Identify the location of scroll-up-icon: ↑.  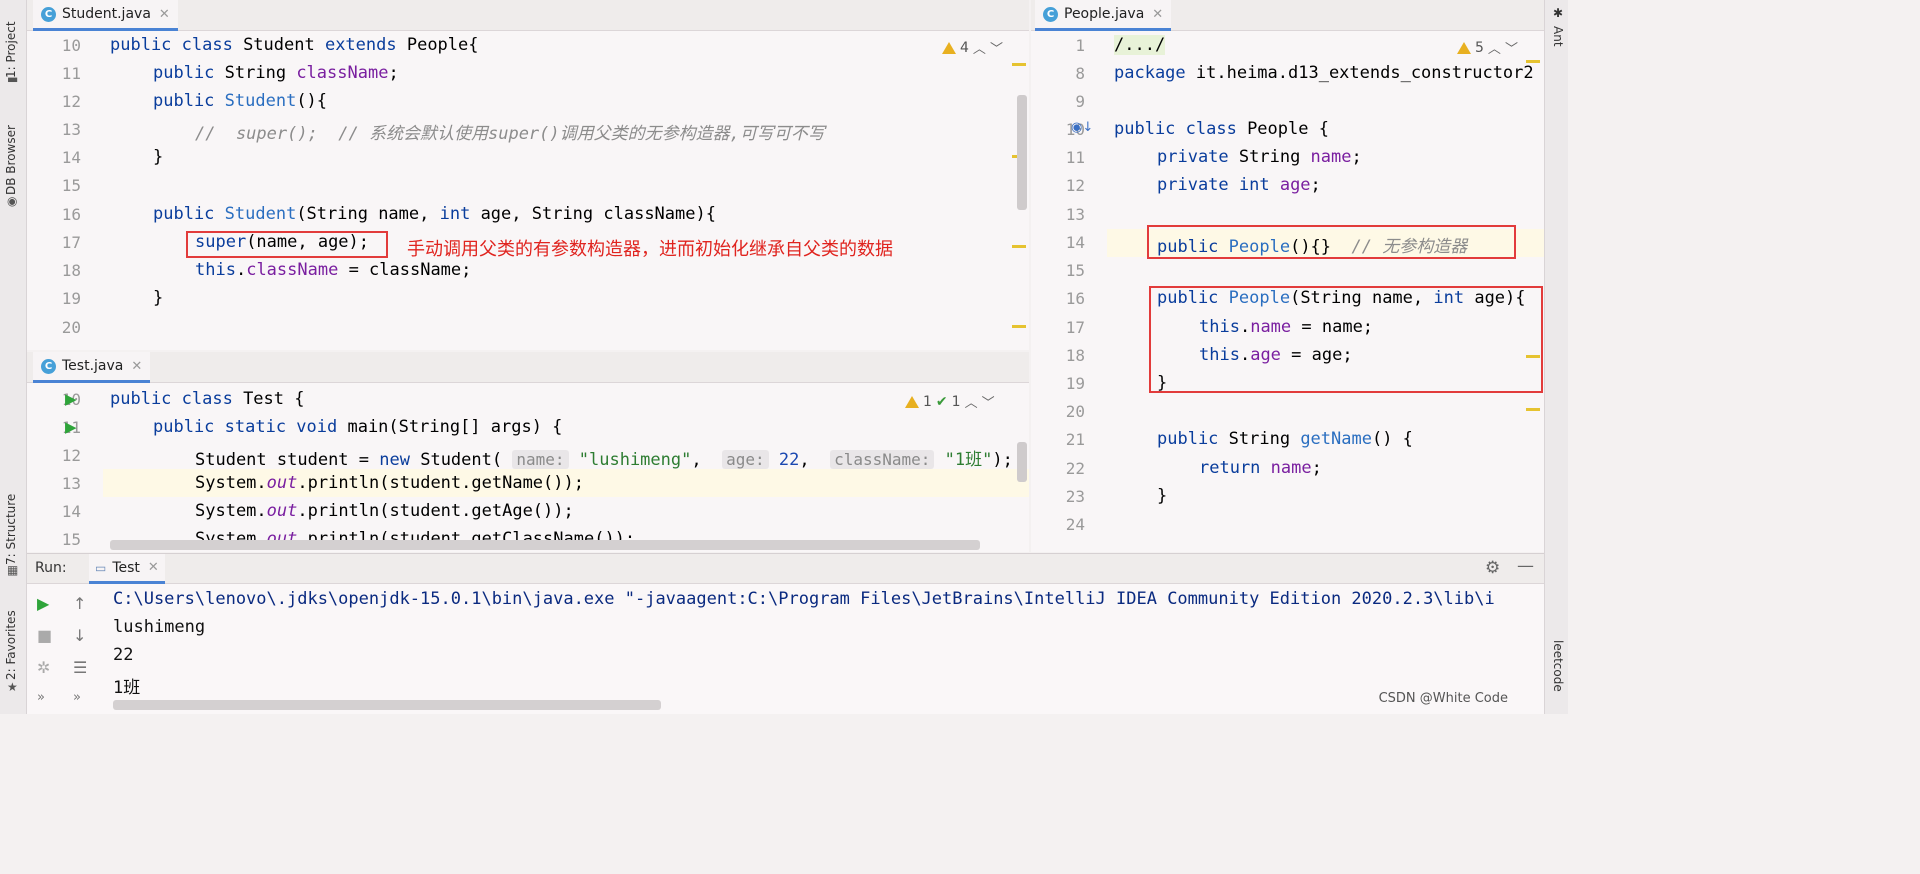
(79, 603).